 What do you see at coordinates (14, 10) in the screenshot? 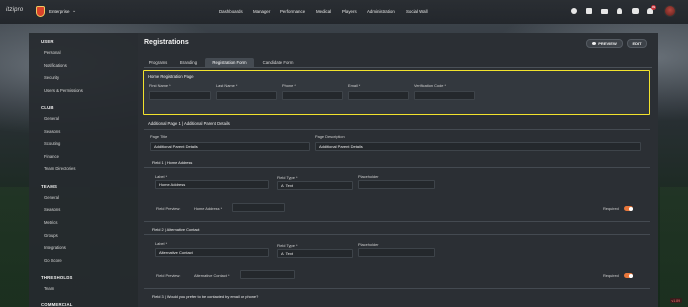
I see `brand-logo: itzipro` at bounding box center [14, 10].